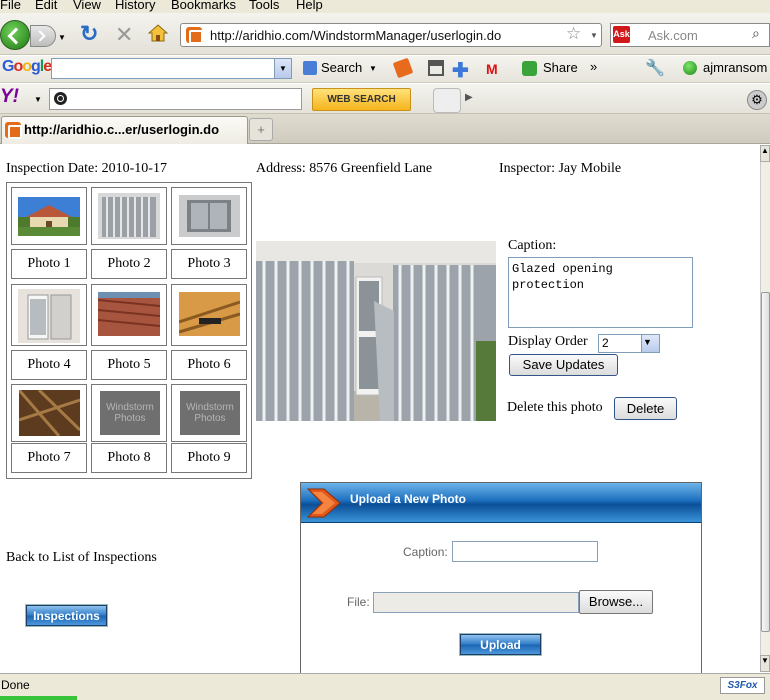  What do you see at coordinates (135, 6) in the screenshot?
I see `menu-history: History` at bounding box center [135, 6].